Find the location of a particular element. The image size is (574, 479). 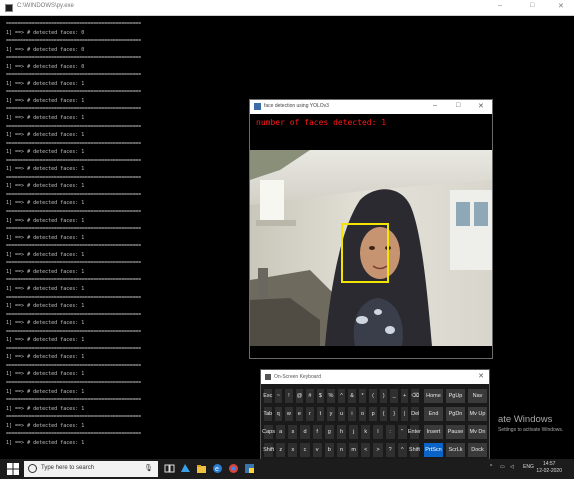

osk-key: < is located at coordinates (366, 450).